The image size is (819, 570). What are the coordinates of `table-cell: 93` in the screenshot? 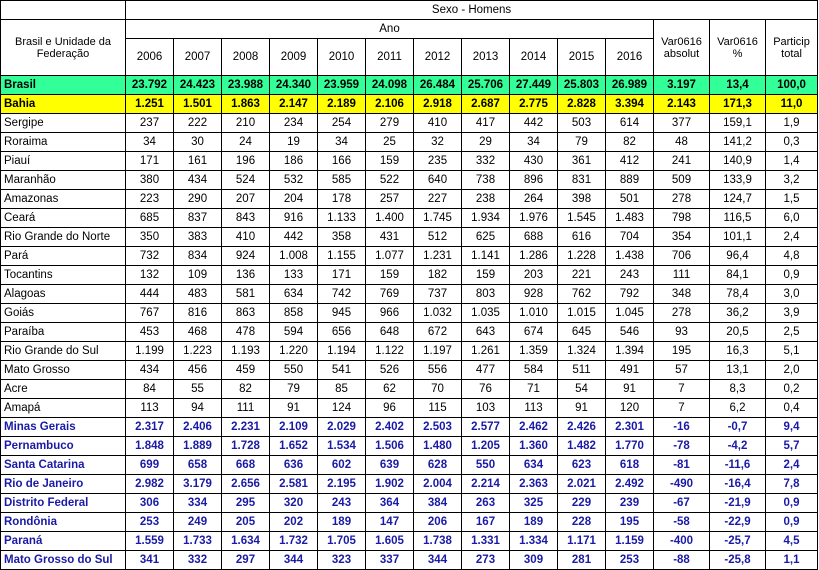 It's located at (681, 332).